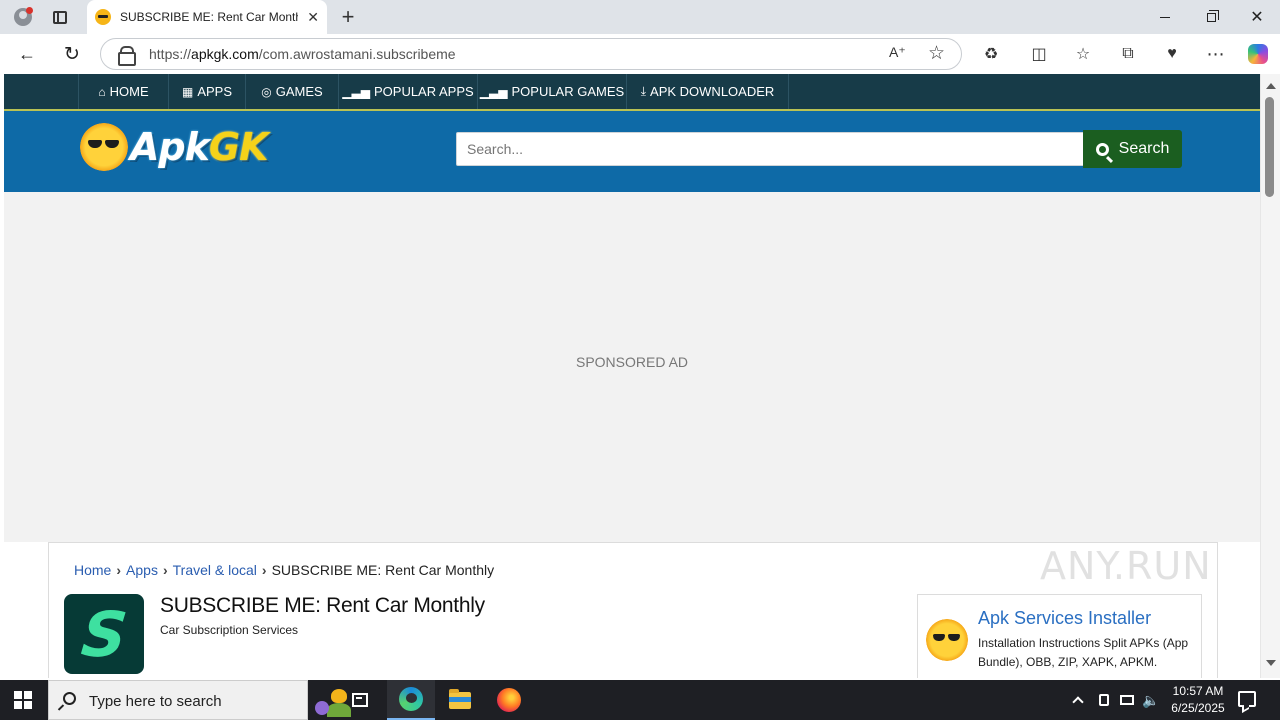 This screenshot has width=1280, height=720. I want to click on nav-popular-games: ▁▃▅ POPULAR GAMES, so click(551, 91).